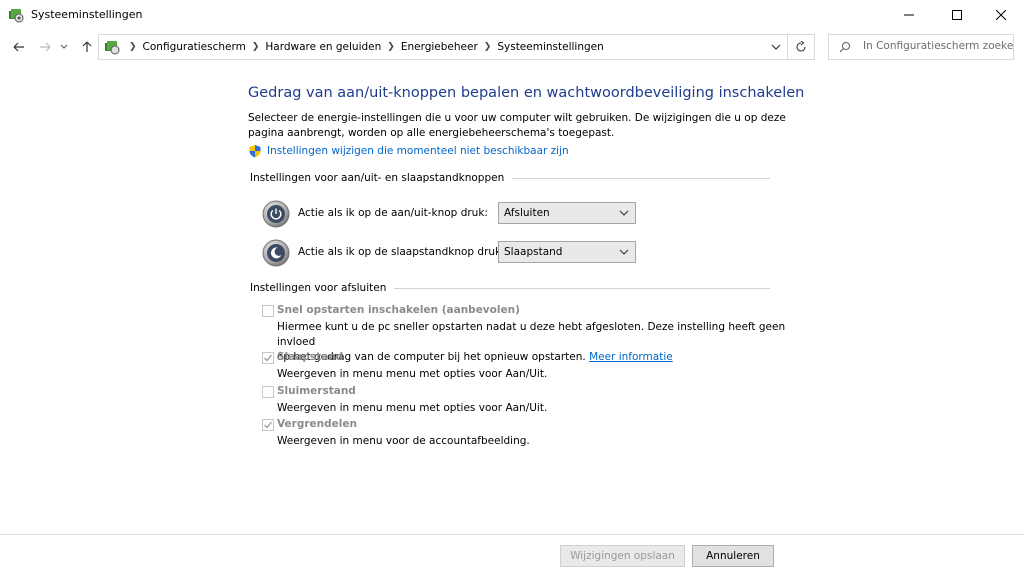 This screenshot has width=1024, height=577. What do you see at coordinates (276, 253) in the screenshot?
I see `sleep-icon` at bounding box center [276, 253].